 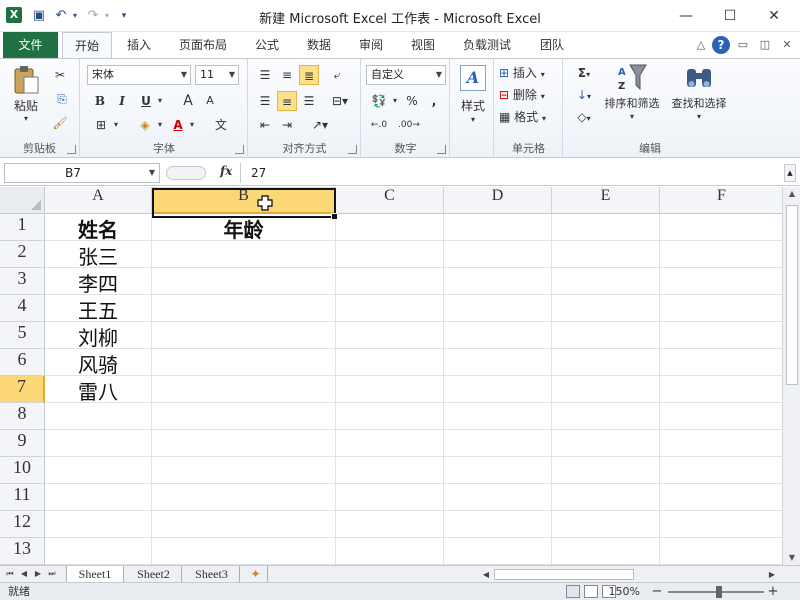 I want to click on alignment-launcher-icon, so click(x=352, y=149).